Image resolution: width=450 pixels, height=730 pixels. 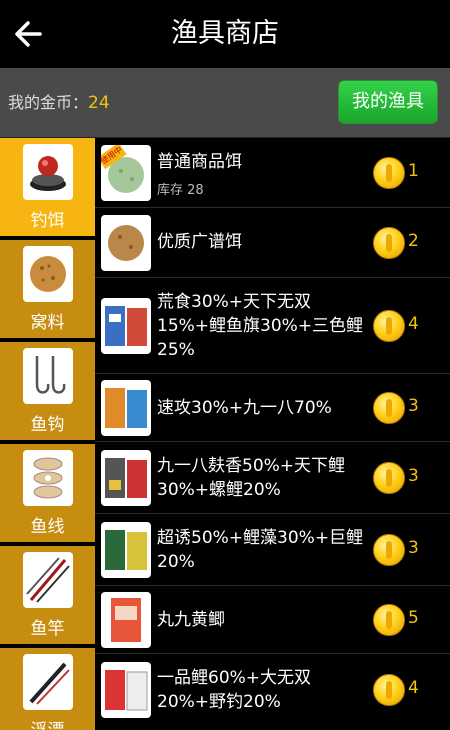 What do you see at coordinates (47, 629) in the screenshot?
I see `category-label: 鱼竿` at bounding box center [47, 629].